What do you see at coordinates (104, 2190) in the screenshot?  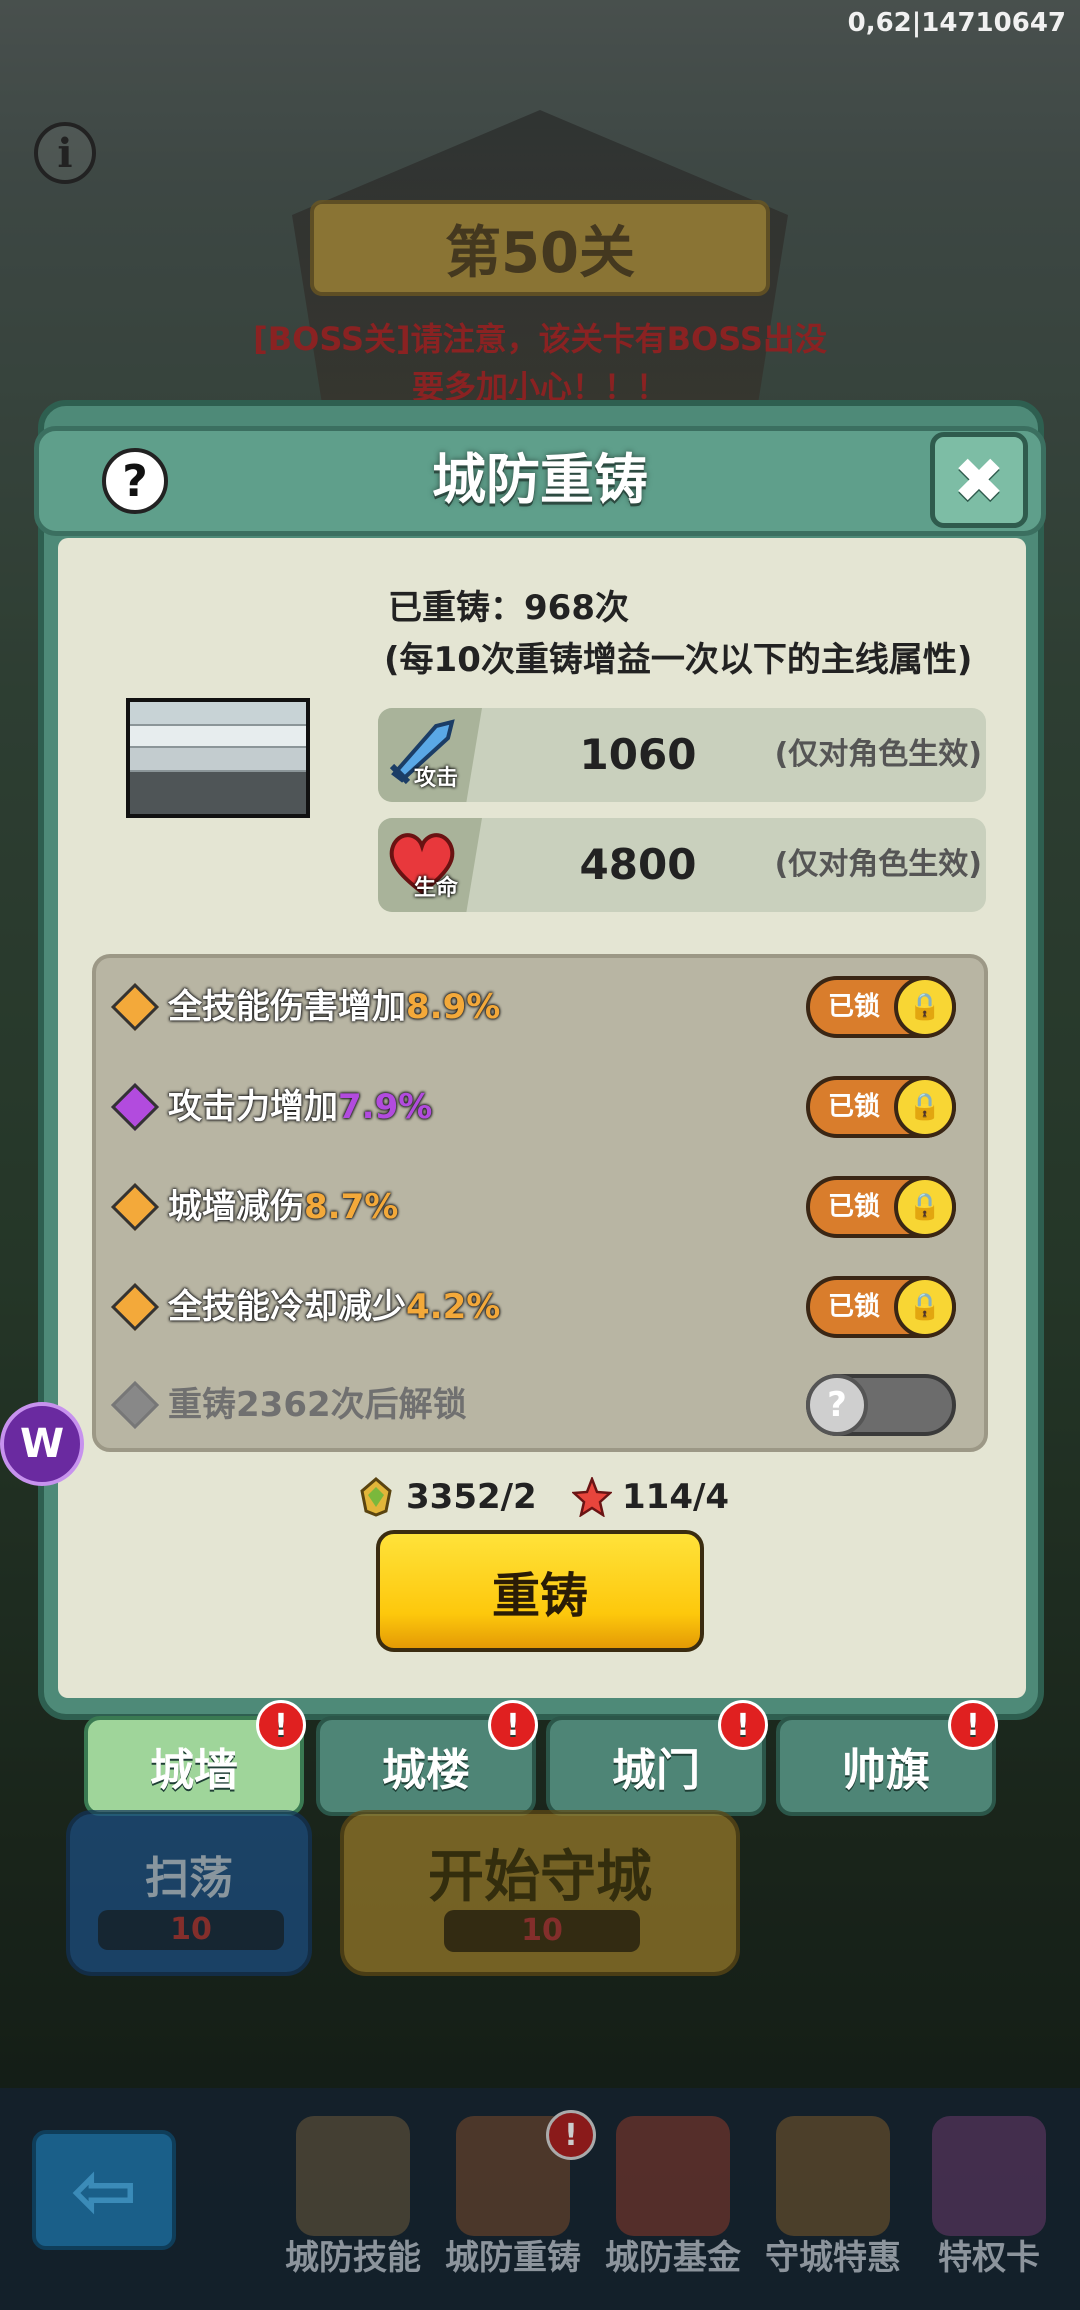 I see `back-arrow-icon: ⇦` at bounding box center [104, 2190].